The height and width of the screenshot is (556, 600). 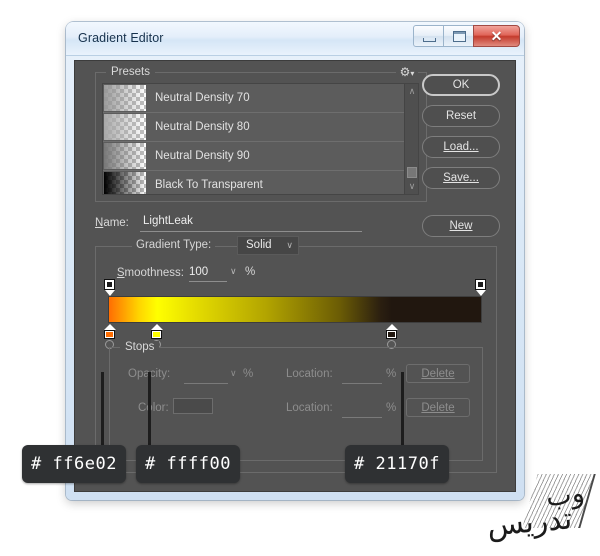 I want to click on color-location-label: Location:, so click(x=309, y=408).